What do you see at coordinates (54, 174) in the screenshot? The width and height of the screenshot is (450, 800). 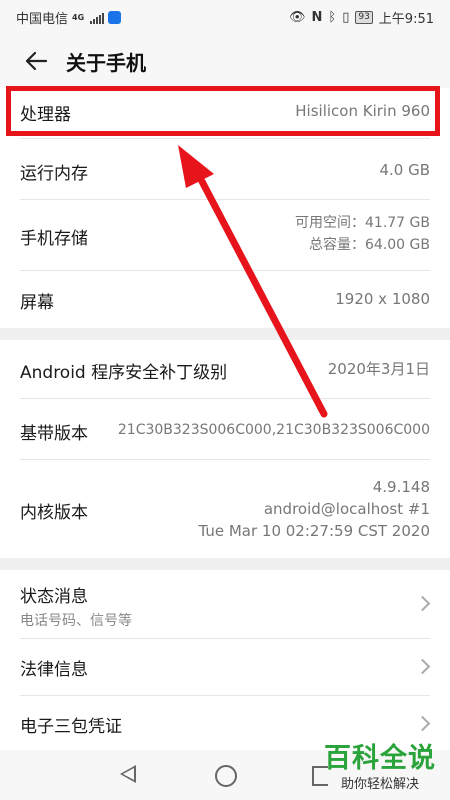 I see `ram-label: 运行内存` at bounding box center [54, 174].